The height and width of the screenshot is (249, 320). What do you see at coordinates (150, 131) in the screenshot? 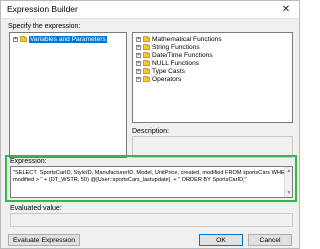
I see `description-label: Description:` at bounding box center [150, 131].